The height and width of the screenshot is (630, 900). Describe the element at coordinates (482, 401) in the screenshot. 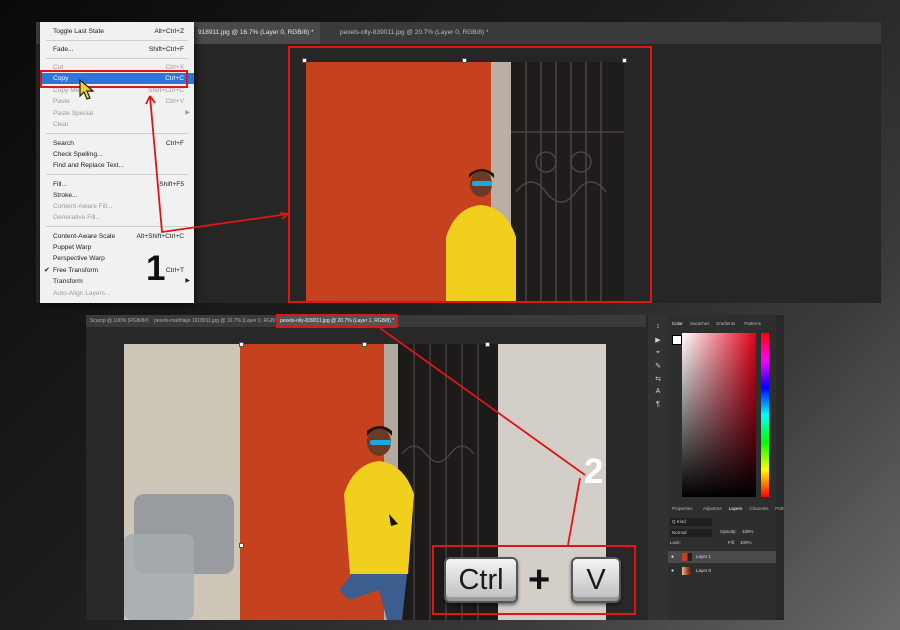

I see `arrow-line-step2` at that location.